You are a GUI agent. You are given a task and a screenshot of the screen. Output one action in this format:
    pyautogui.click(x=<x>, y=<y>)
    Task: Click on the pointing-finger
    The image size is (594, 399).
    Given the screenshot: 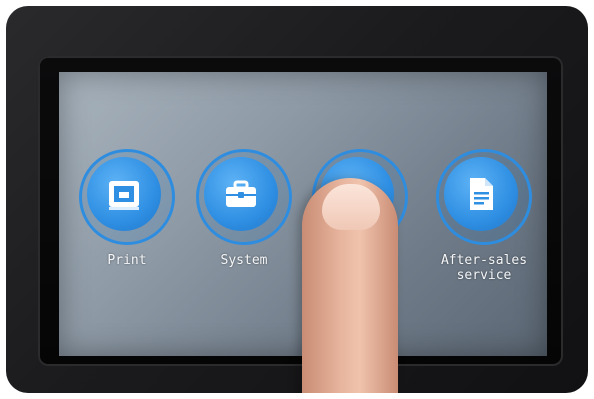 What is the action you would take?
    pyautogui.click(x=350, y=285)
    